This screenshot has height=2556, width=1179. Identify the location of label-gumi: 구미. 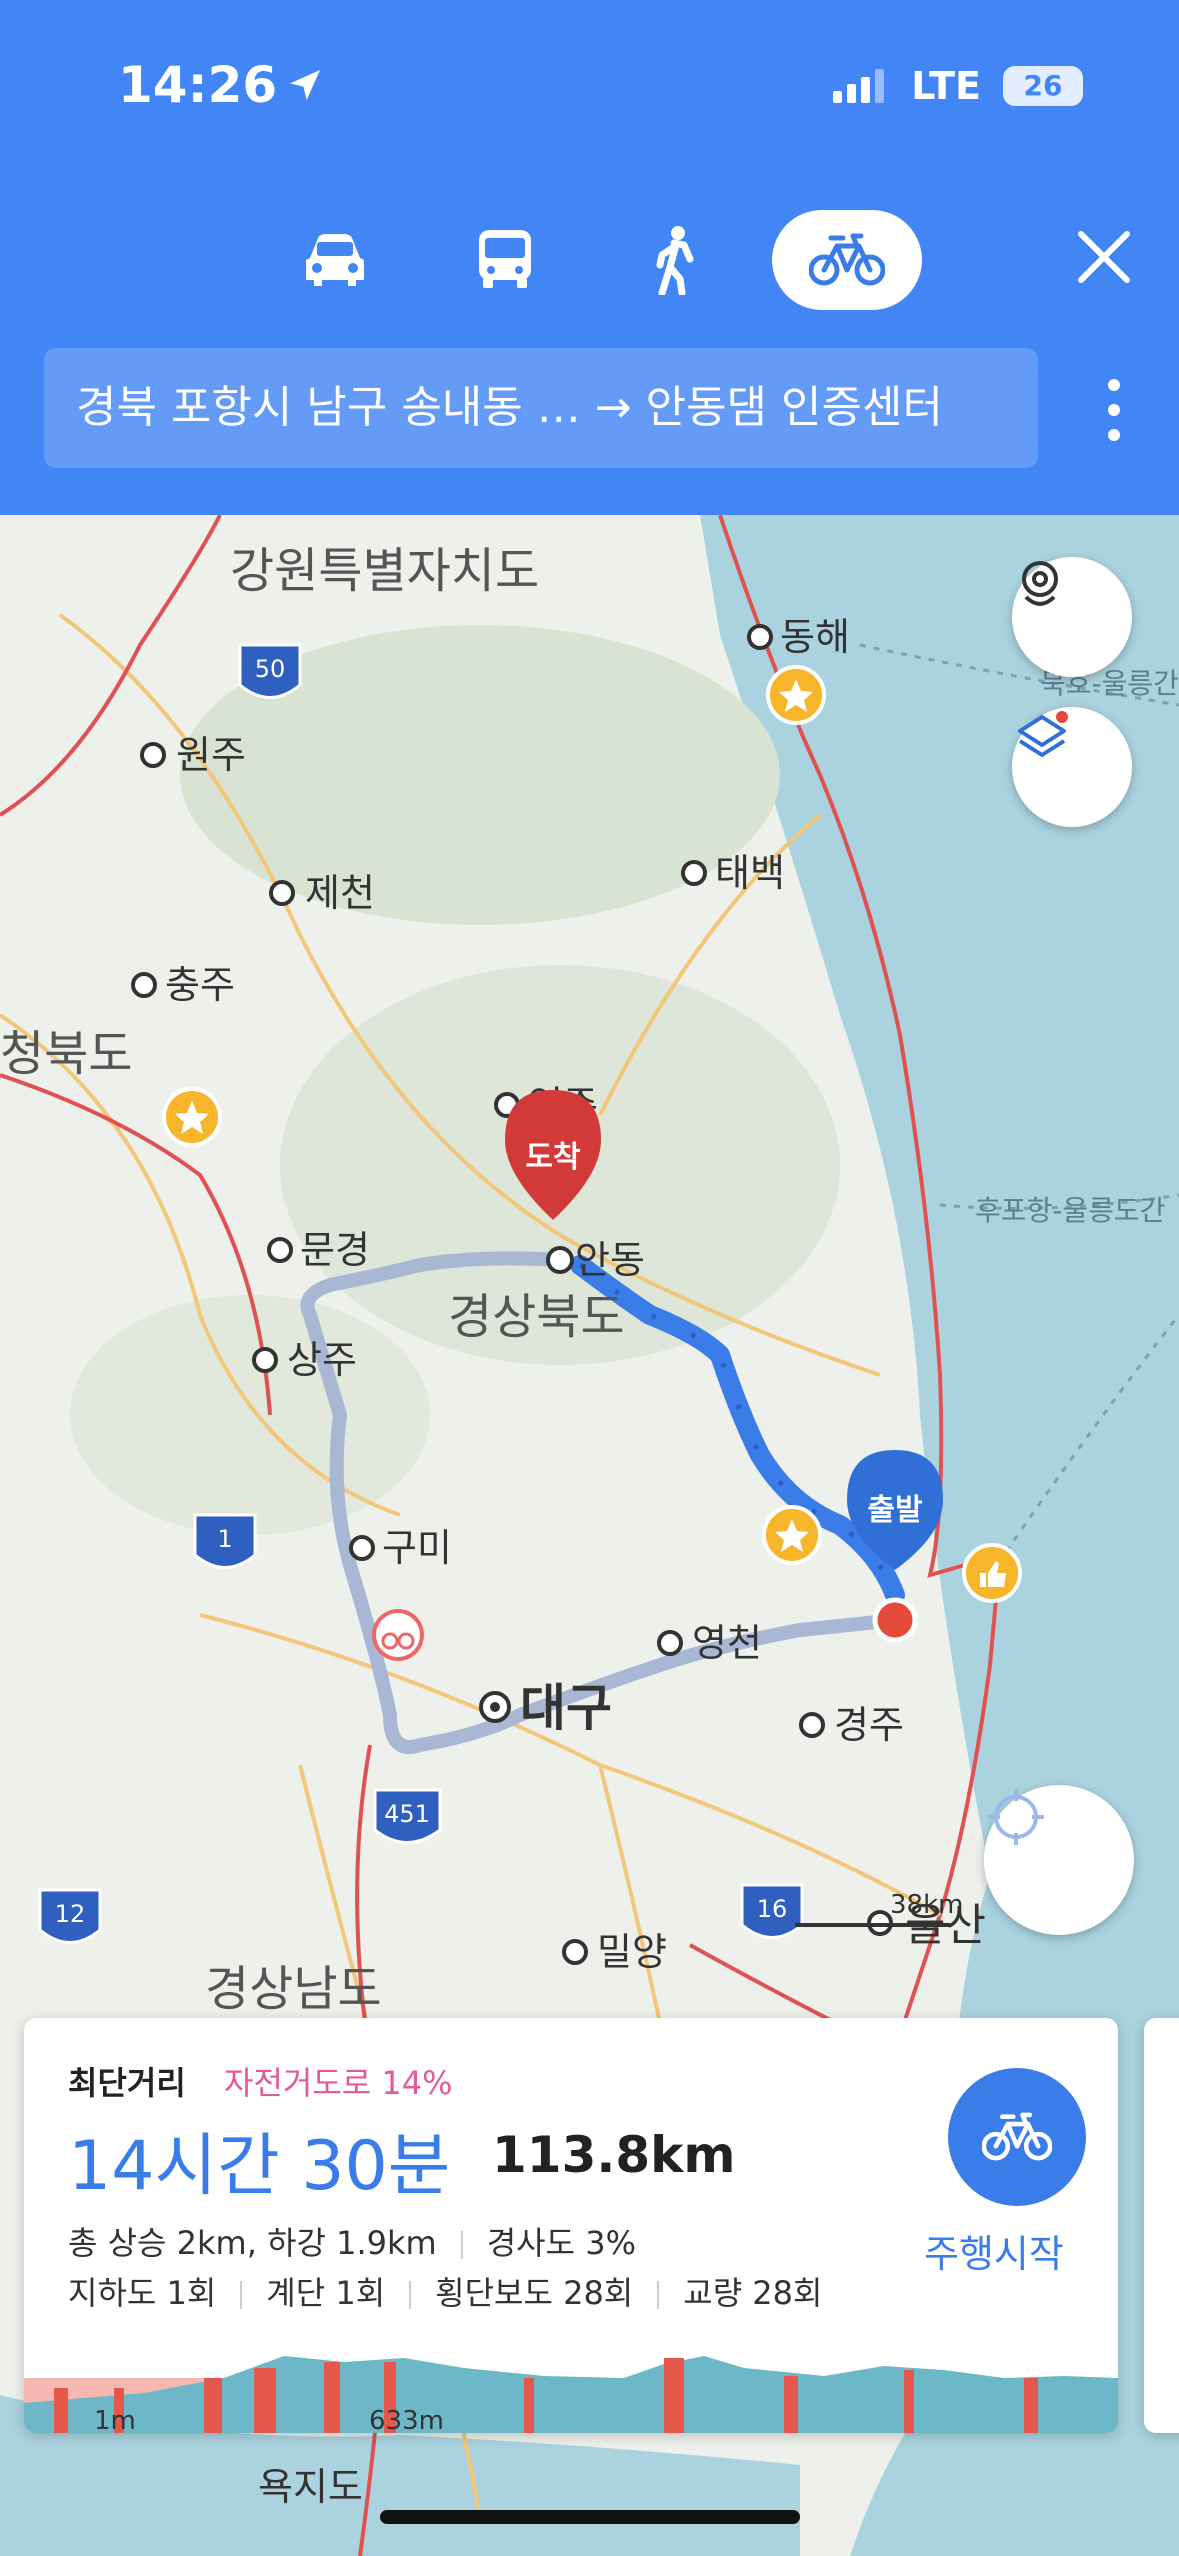
(417, 1548).